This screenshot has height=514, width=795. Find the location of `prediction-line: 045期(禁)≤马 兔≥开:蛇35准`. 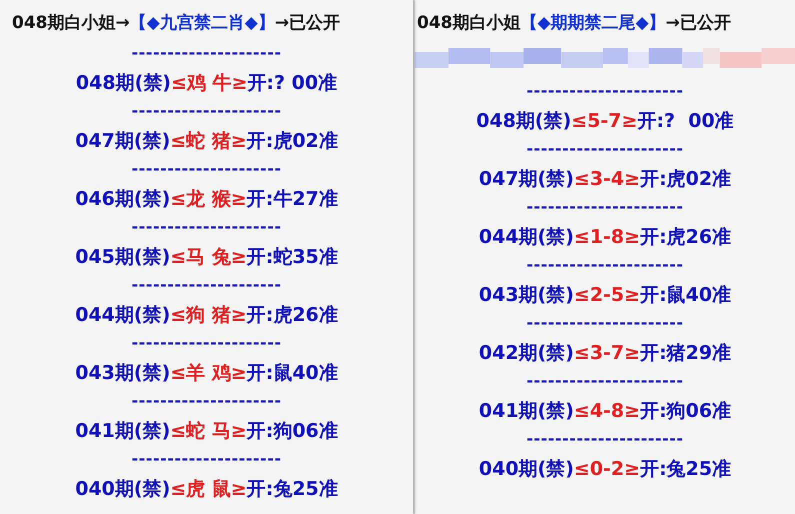

prediction-line: 045期(禁)≤马 兔≥开:蛇35准 is located at coordinates (206, 257).